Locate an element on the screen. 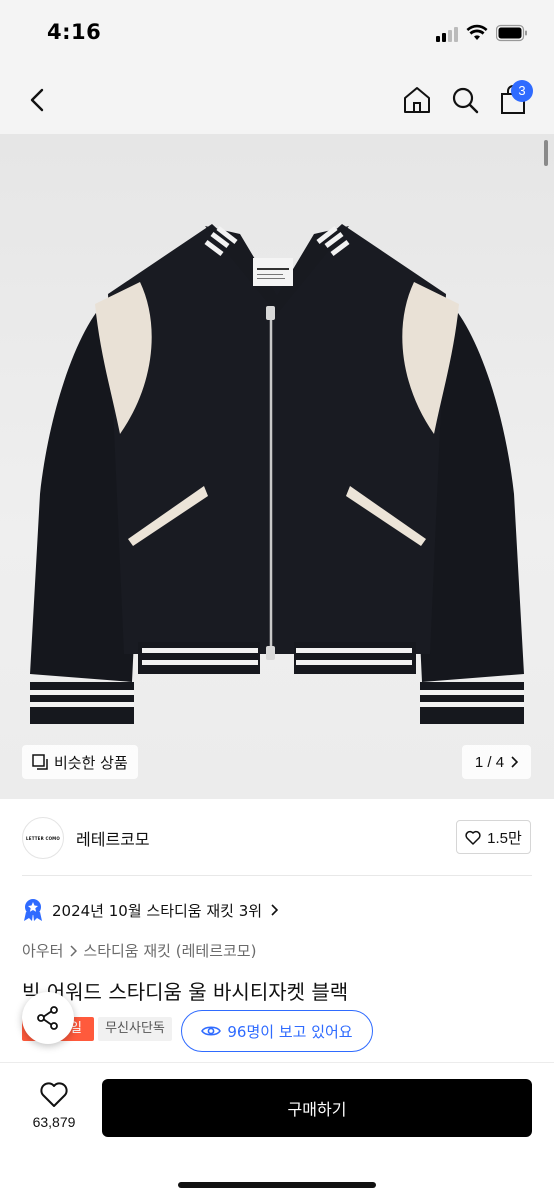  buy-button-label: 구매하기 is located at coordinates (317, 1109).